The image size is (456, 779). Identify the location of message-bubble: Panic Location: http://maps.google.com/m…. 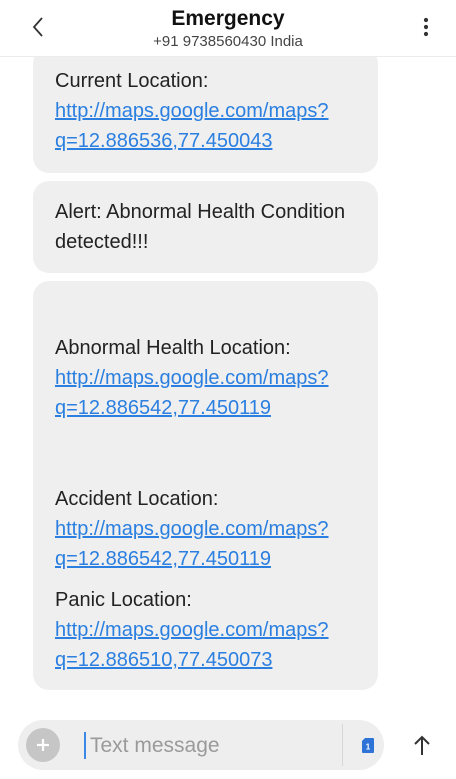
(205, 630).